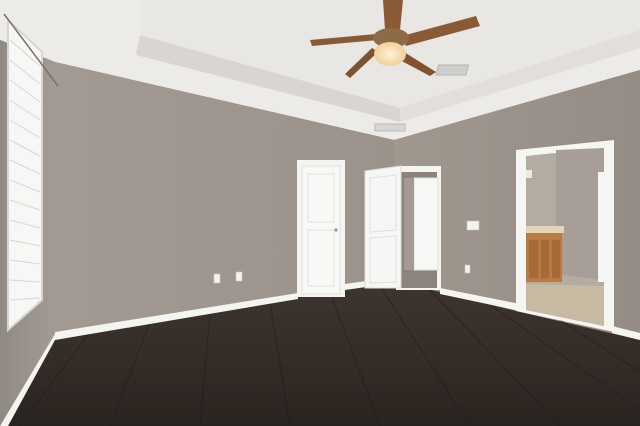 The width and height of the screenshot is (640, 426). Describe the element at coordinates (473, 225) in the screenshot. I see `light-switch` at that location.